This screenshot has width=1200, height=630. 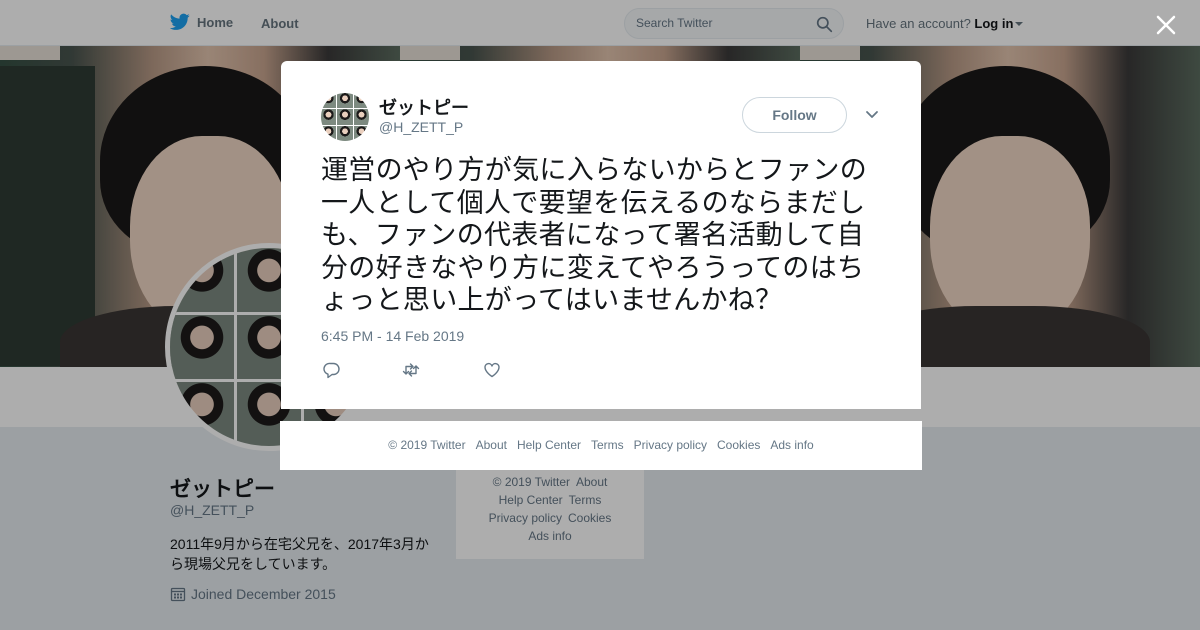 What do you see at coordinates (738, 445) in the screenshot?
I see `footer-cookies-link: Cookies` at bounding box center [738, 445].